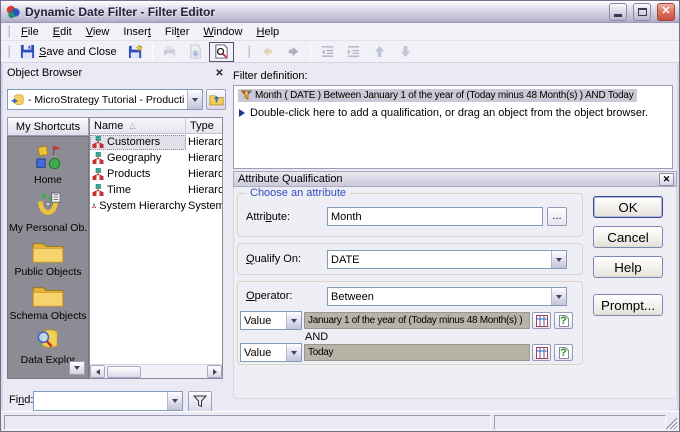  I want to click on sql-view-button, so click(221, 51).